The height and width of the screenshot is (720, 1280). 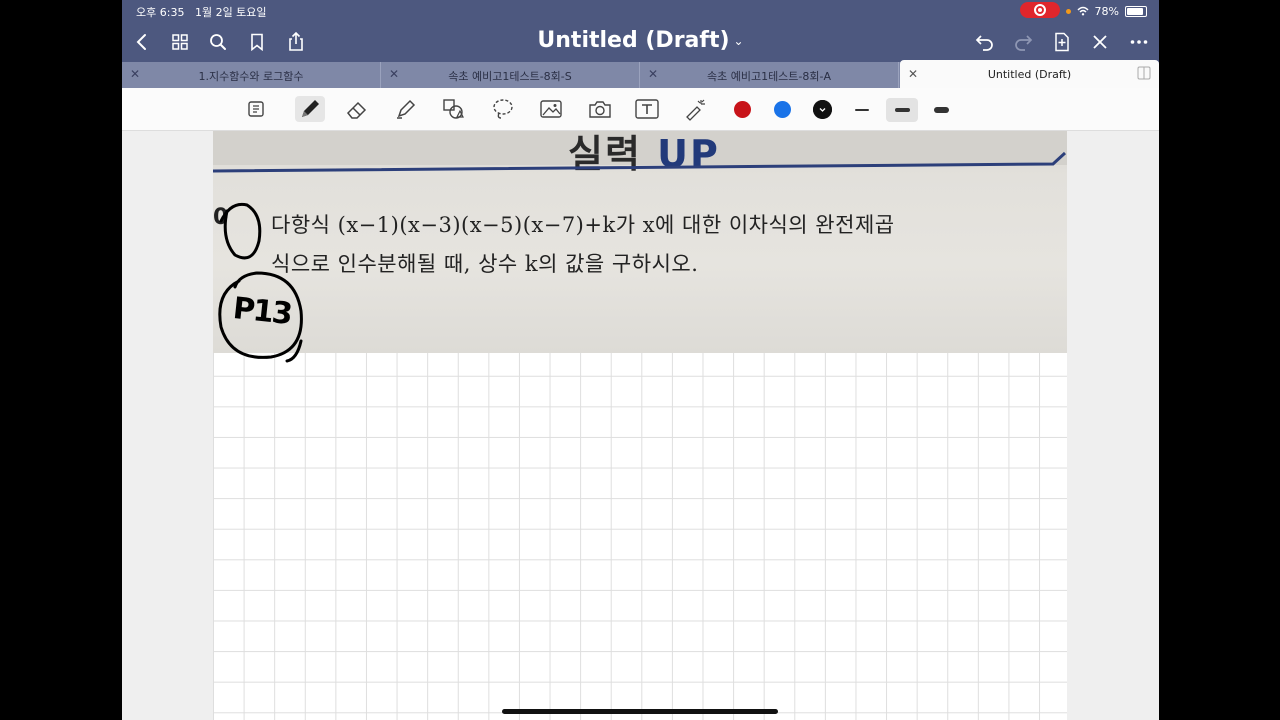 I want to click on shape-tool-icon, so click(x=454, y=109).